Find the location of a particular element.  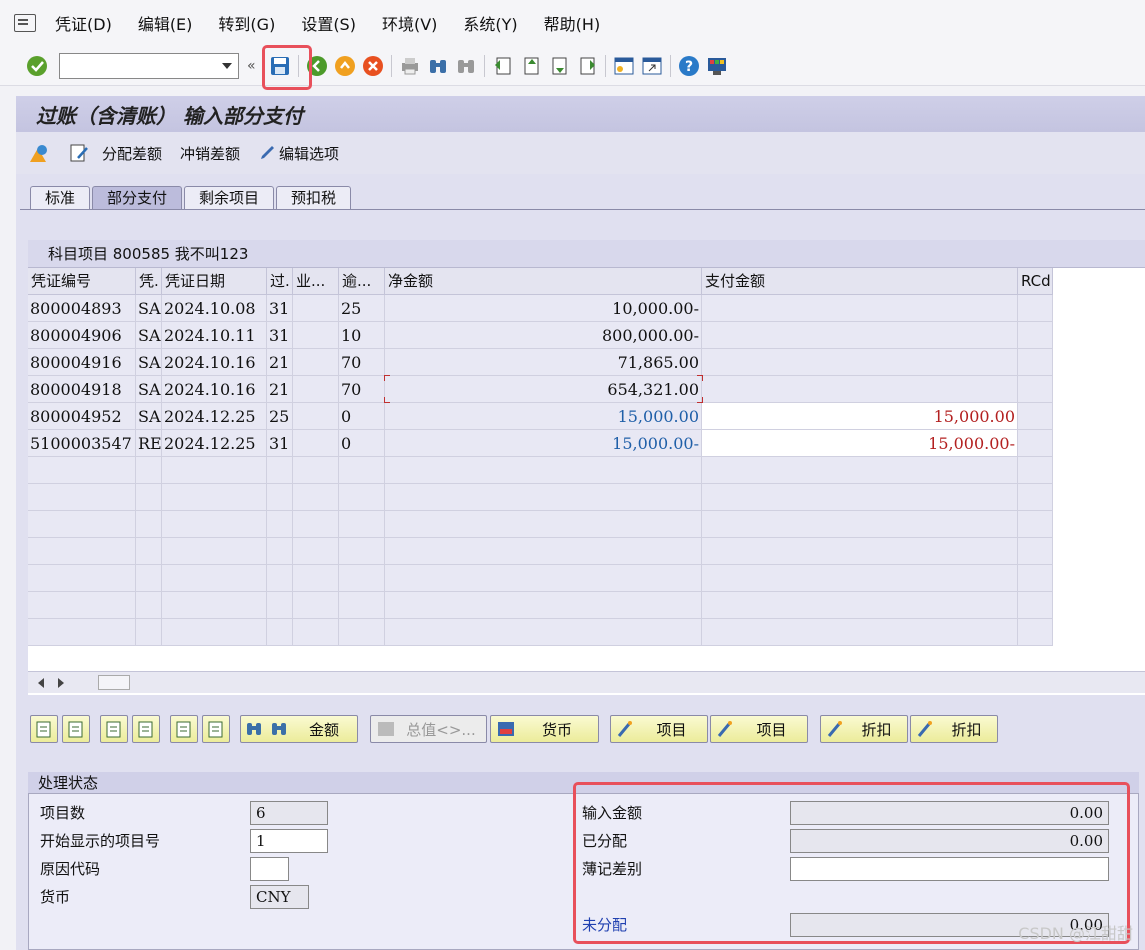

overview-icon is located at coordinates (38, 153).